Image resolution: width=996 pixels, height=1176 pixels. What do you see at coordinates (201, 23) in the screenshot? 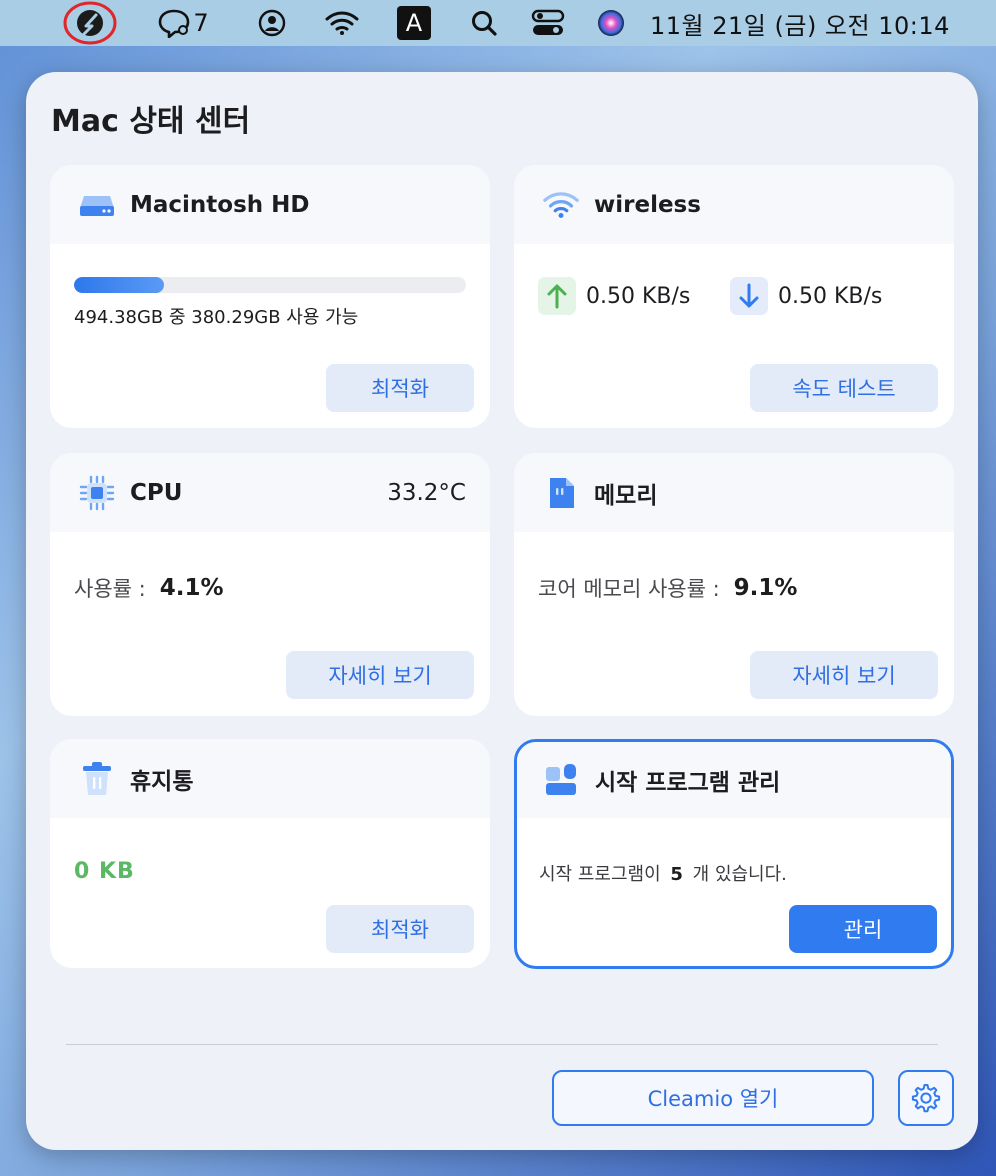
I see `notification-count: 7` at bounding box center [201, 23].